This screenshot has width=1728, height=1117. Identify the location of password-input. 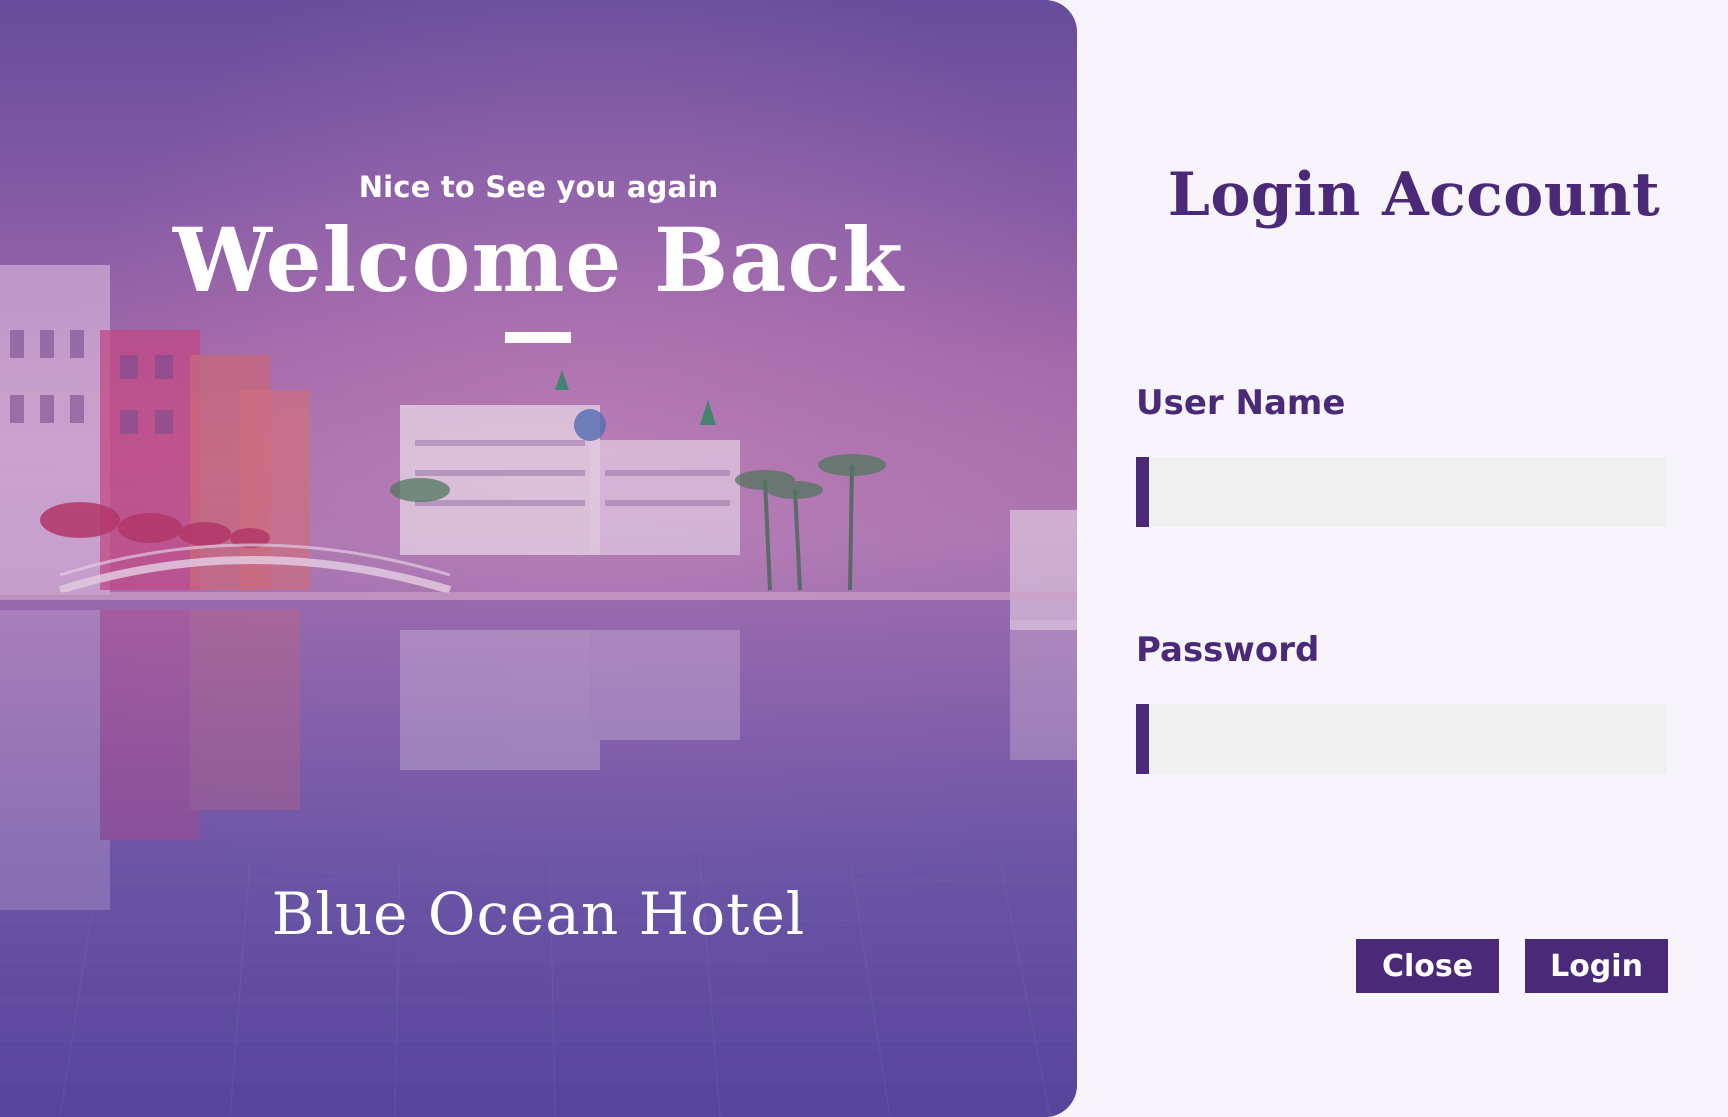
(1401, 739).